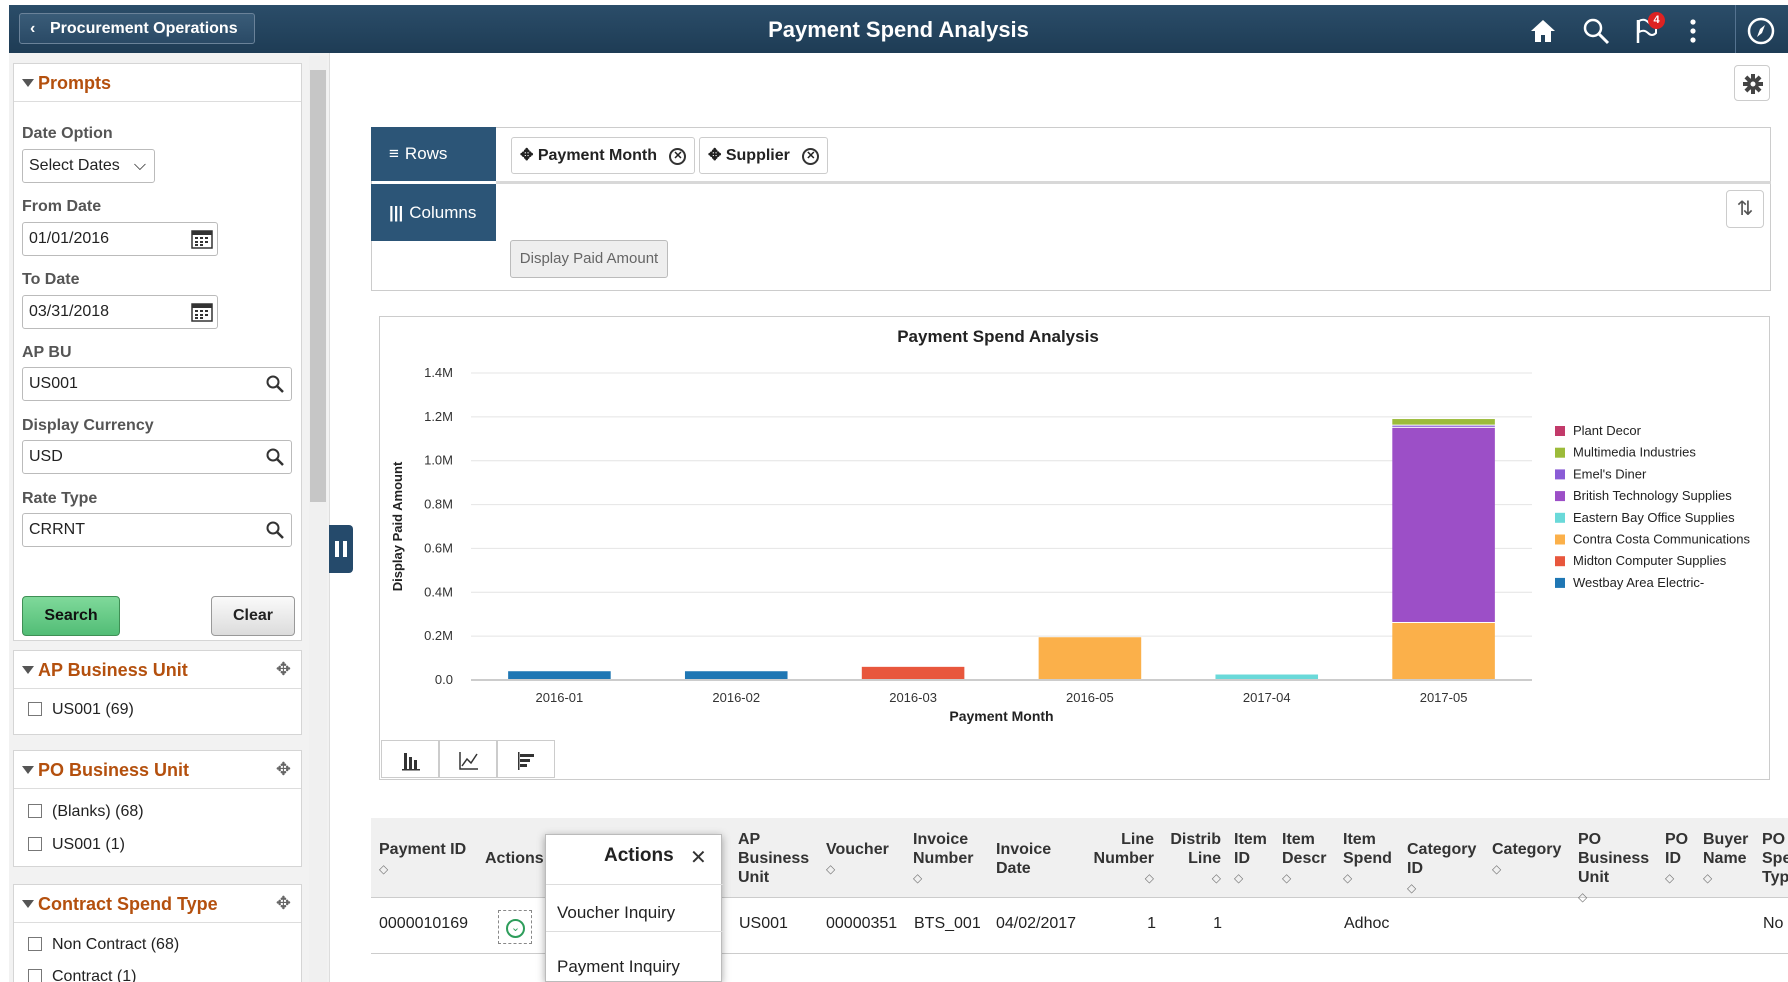 Image resolution: width=1788 pixels, height=982 pixels. Describe the element at coordinates (157, 83) in the screenshot. I see `prompts-header: Prompts` at that location.